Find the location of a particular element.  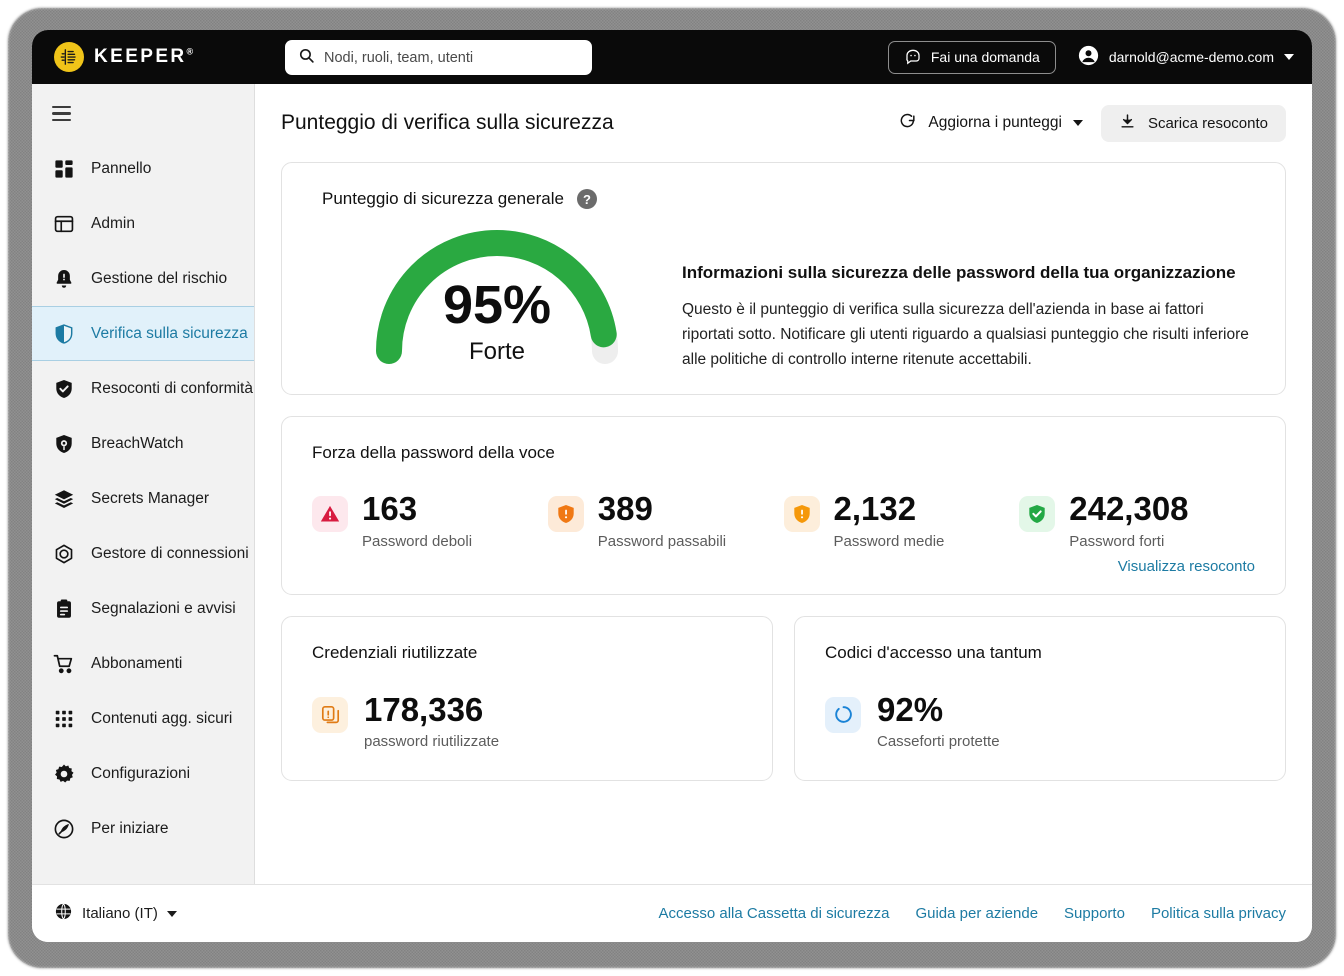

refresh-icon is located at coordinates (907, 123).